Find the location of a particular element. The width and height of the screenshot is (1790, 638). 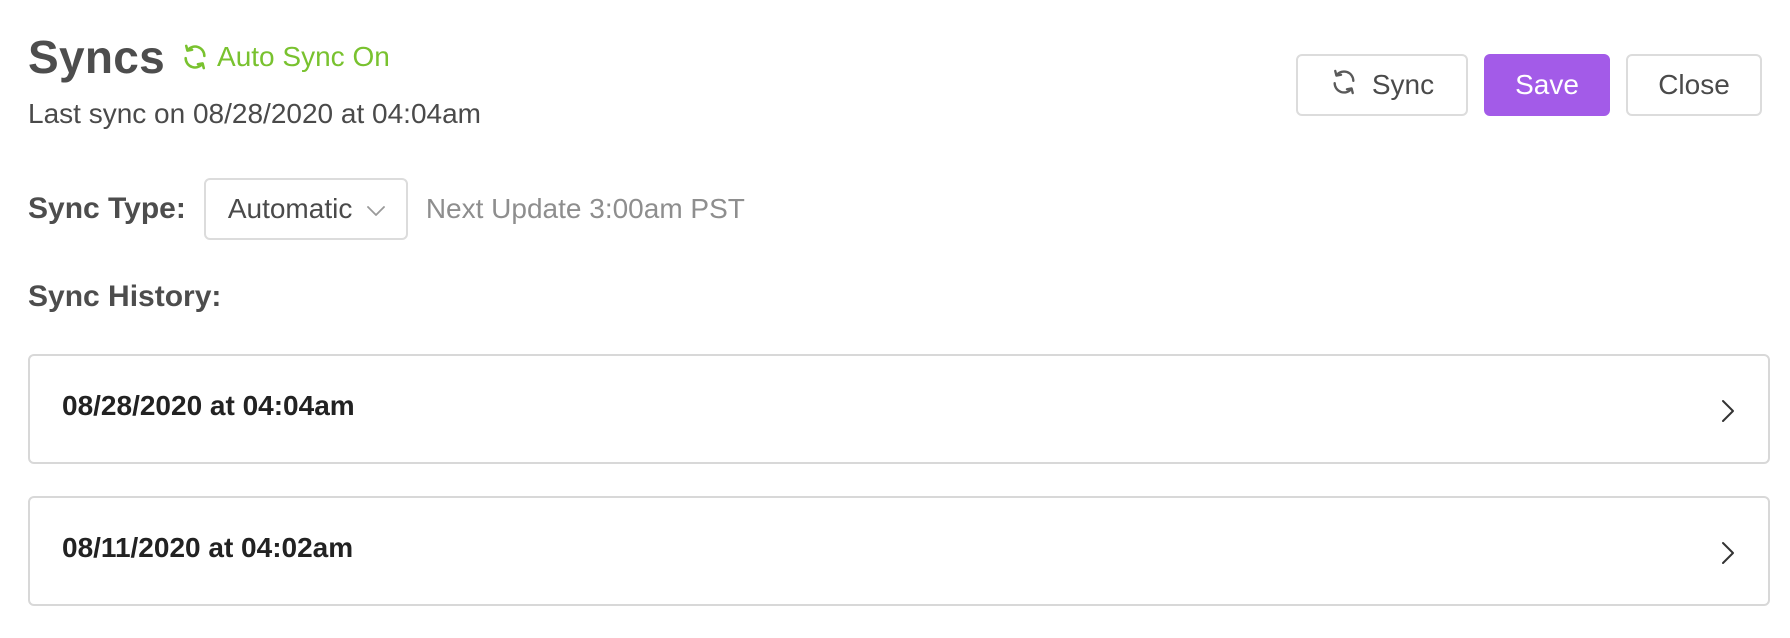

sync-type-select: Automatic is located at coordinates (305, 209).